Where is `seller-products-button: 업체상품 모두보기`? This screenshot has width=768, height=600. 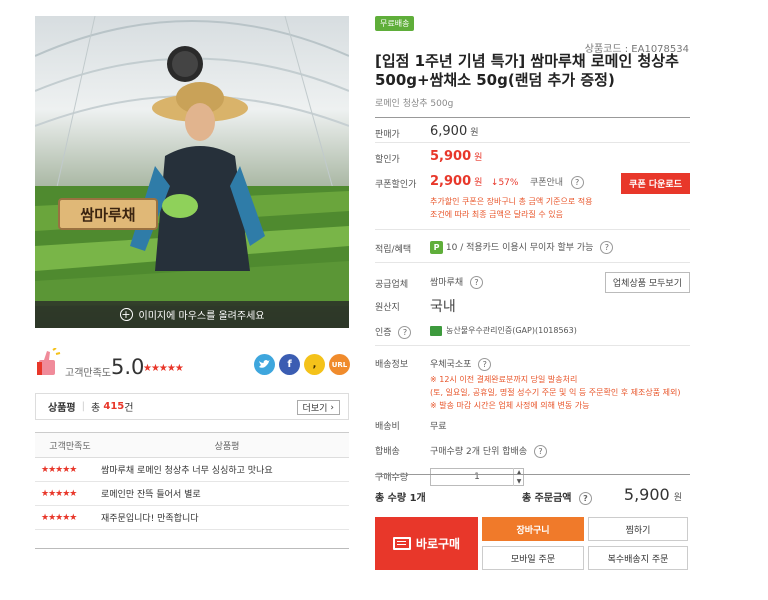 seller-products-button: 업체상품 모두보기 is located at coordinates (647, 282).